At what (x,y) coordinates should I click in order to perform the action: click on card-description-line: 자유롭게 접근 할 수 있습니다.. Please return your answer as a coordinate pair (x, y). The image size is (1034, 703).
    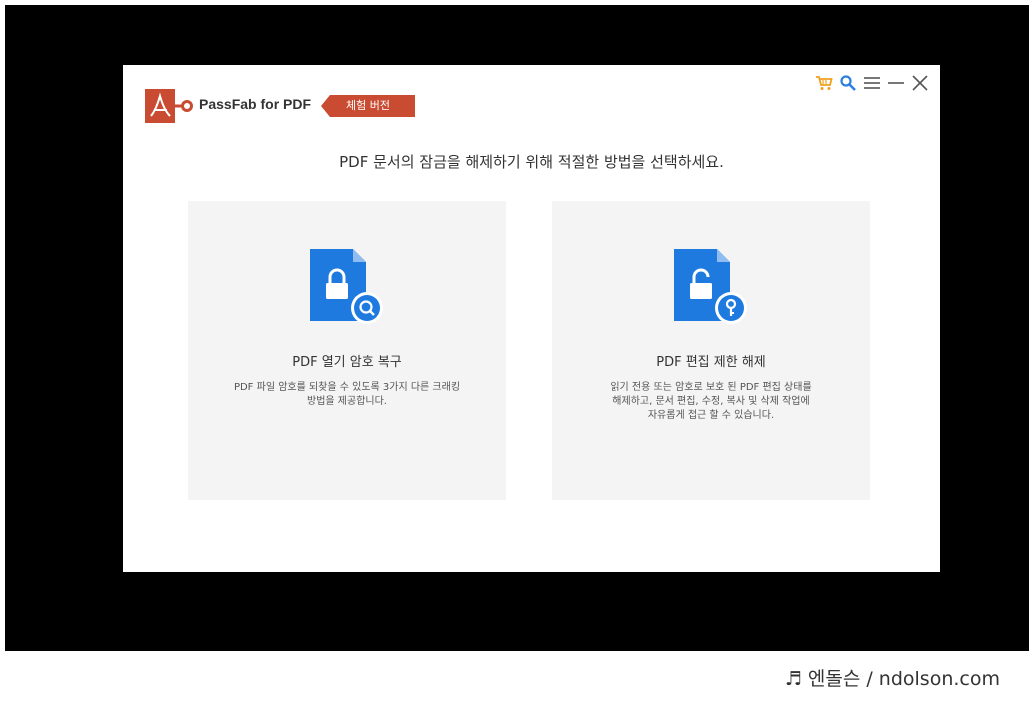
    Looking at the image, I should click on (711, 415).